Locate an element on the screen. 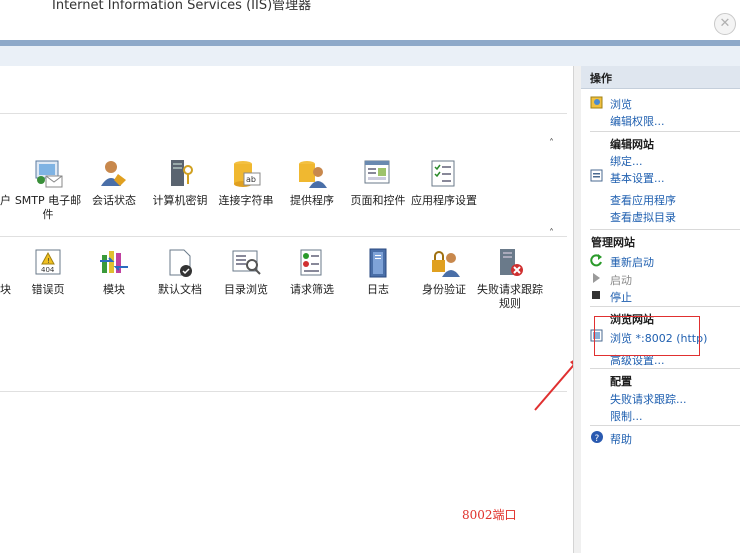  feature-tile-failed-request-tracing: 失败请求跟踪规则 is located at coordinates (510, 279).